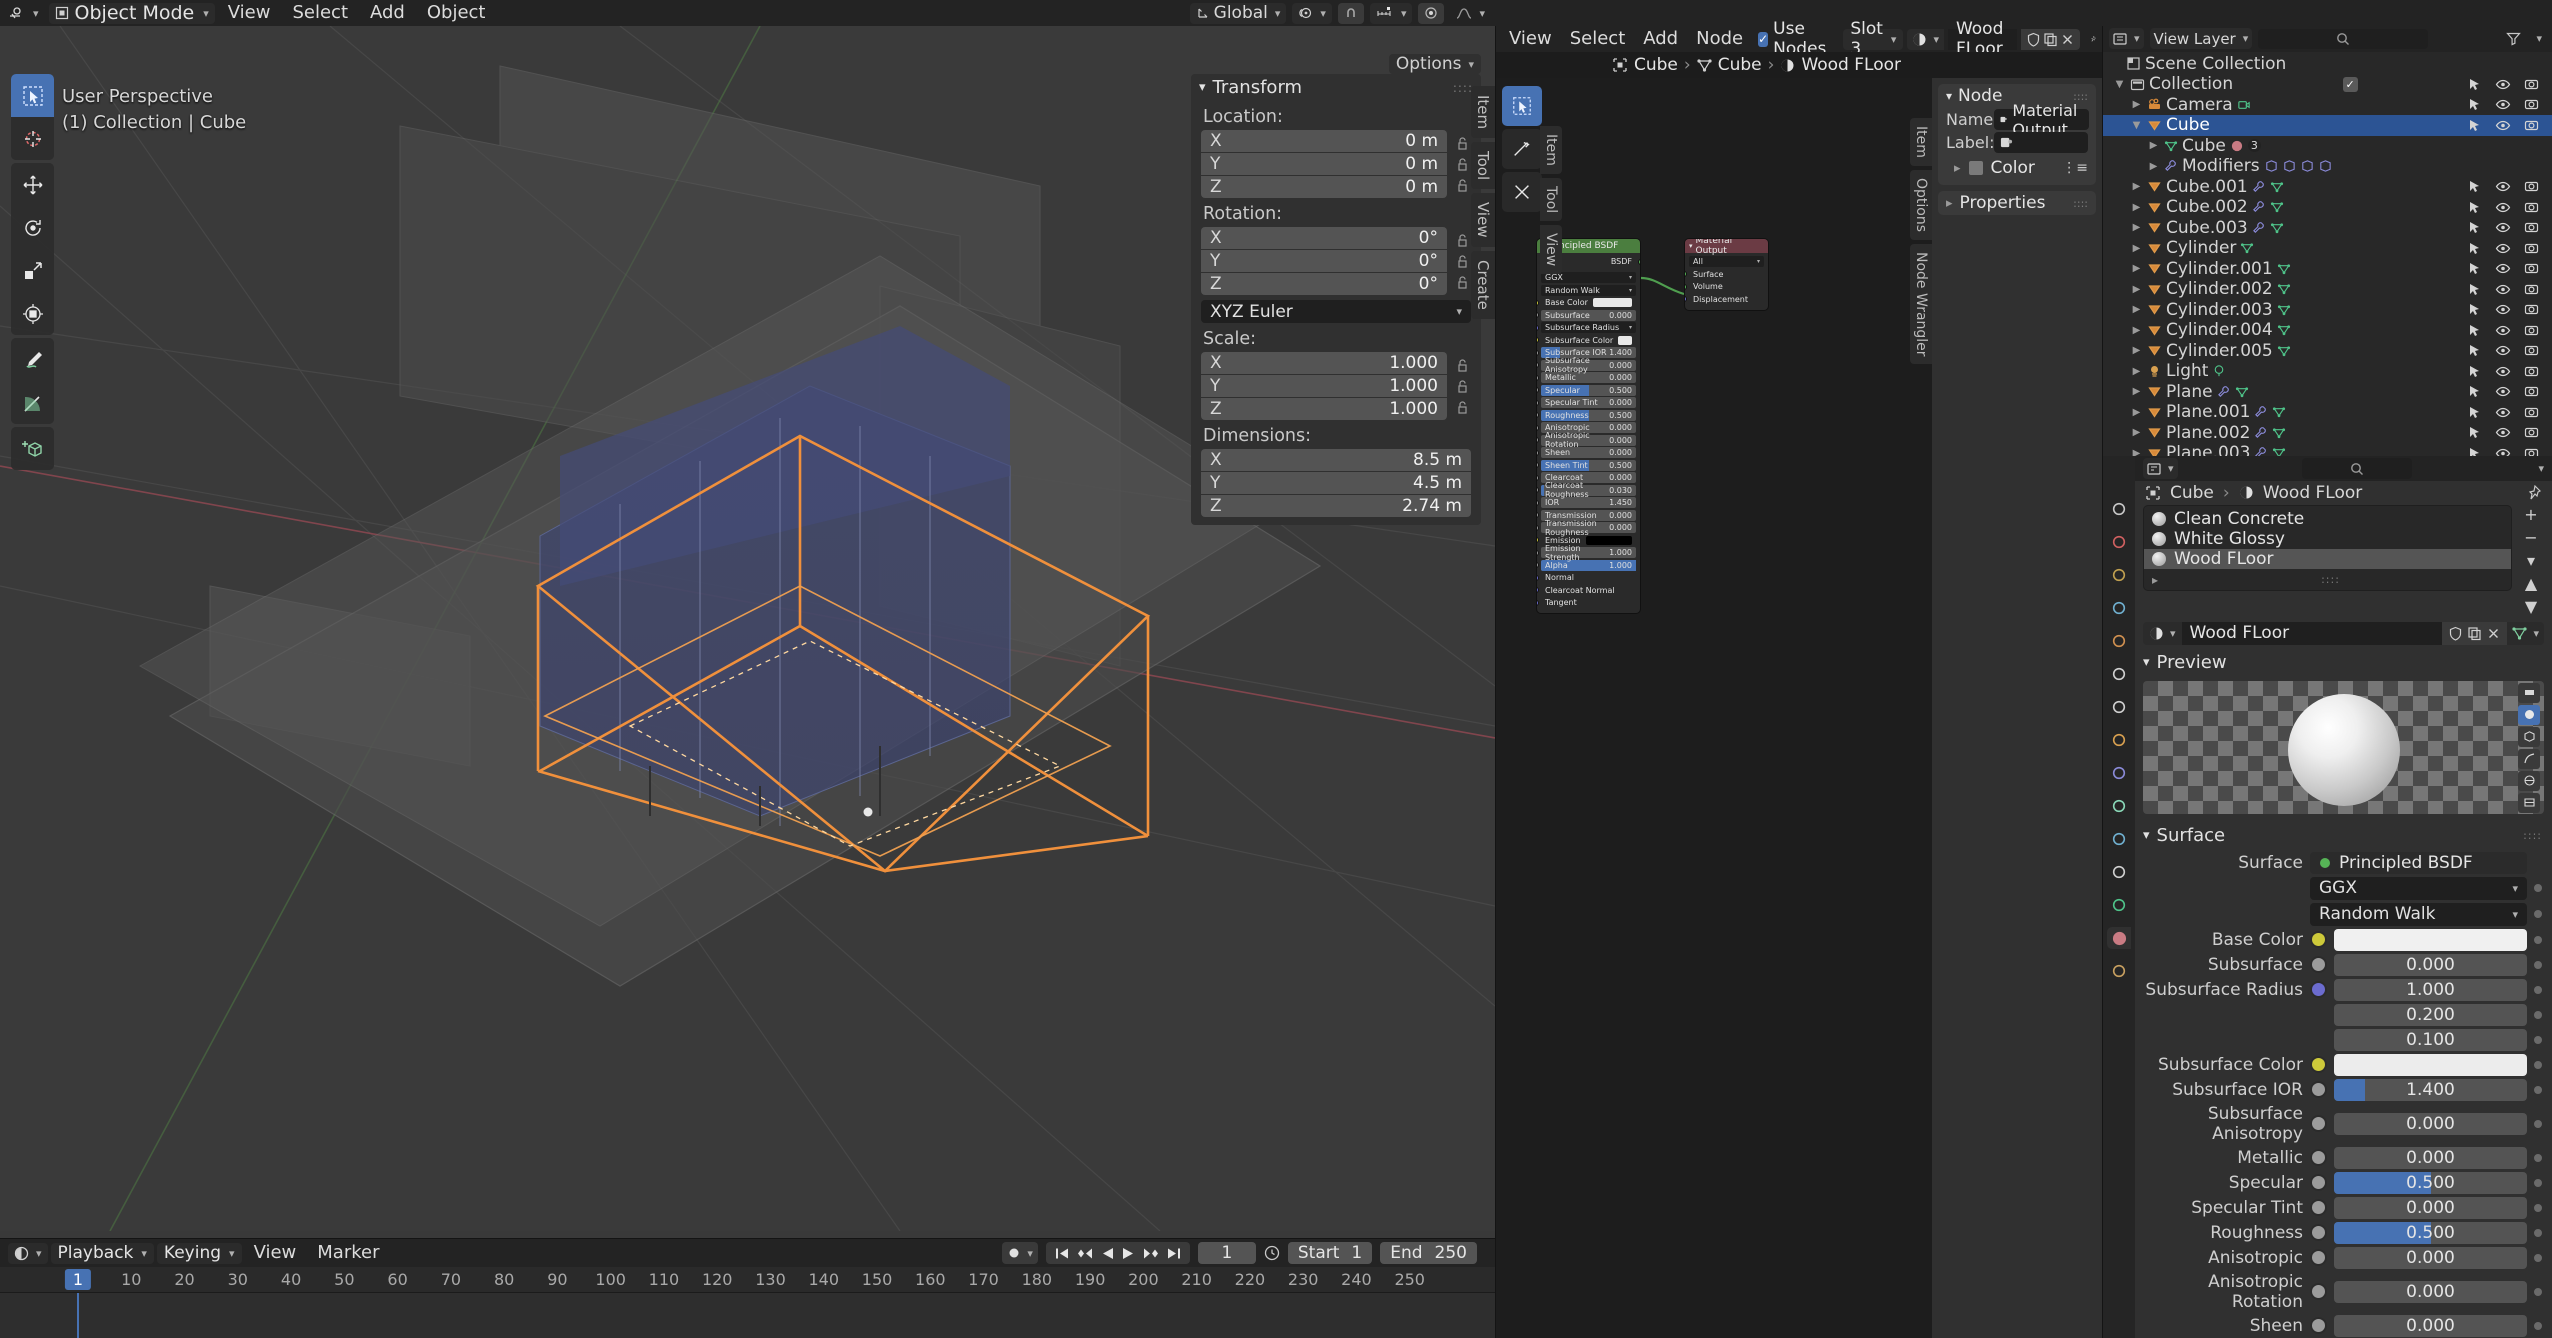 The height and width of the screenshot is (1338, 2552). I want to click on chevron-right-icon: ▸, so click(2155, 580).